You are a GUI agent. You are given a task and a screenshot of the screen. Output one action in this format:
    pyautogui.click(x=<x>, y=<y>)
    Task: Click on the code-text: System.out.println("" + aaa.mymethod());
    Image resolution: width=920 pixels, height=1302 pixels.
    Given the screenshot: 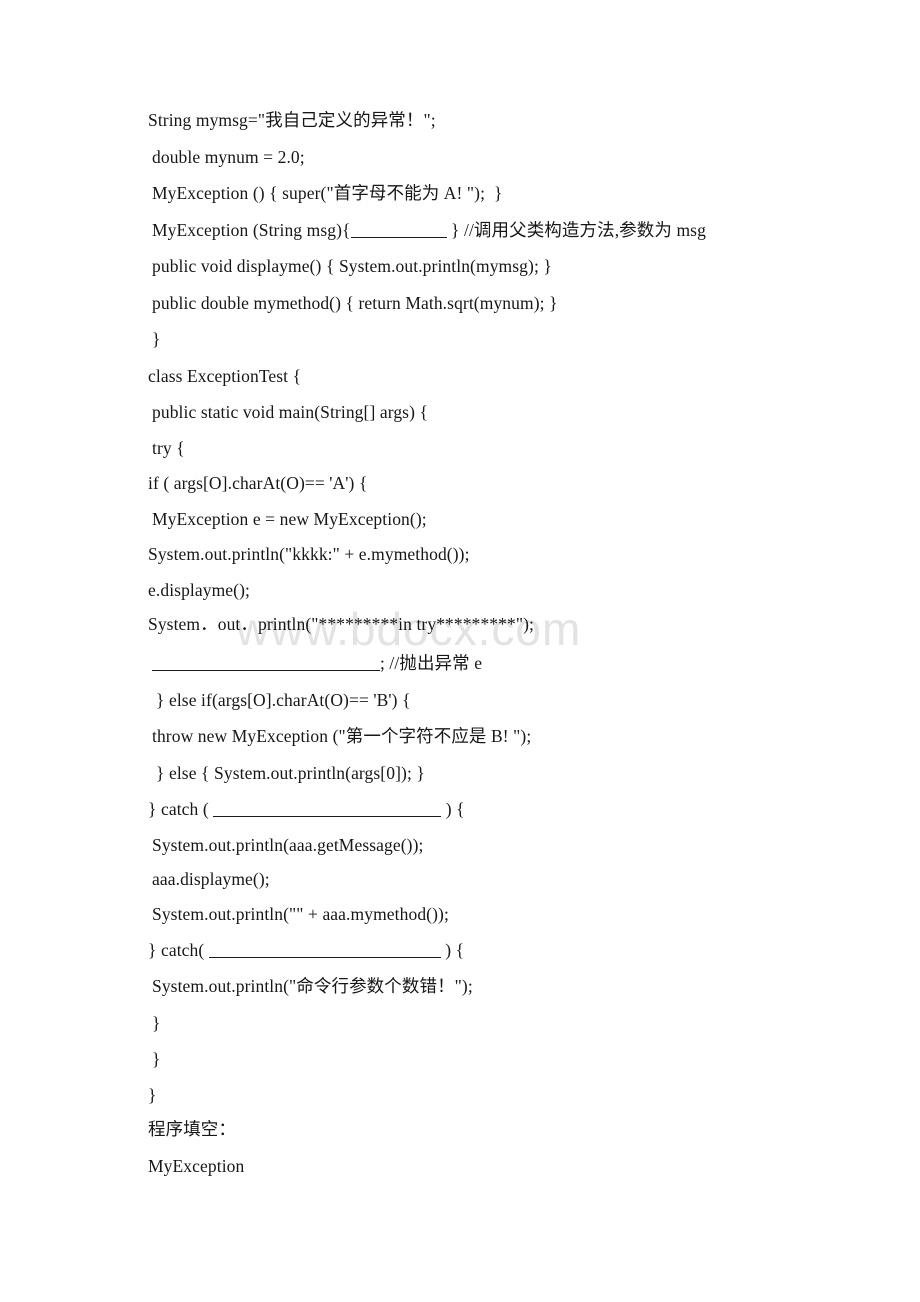 What is the action you would take?
    pyautogui.click(x=300, y=914)
    